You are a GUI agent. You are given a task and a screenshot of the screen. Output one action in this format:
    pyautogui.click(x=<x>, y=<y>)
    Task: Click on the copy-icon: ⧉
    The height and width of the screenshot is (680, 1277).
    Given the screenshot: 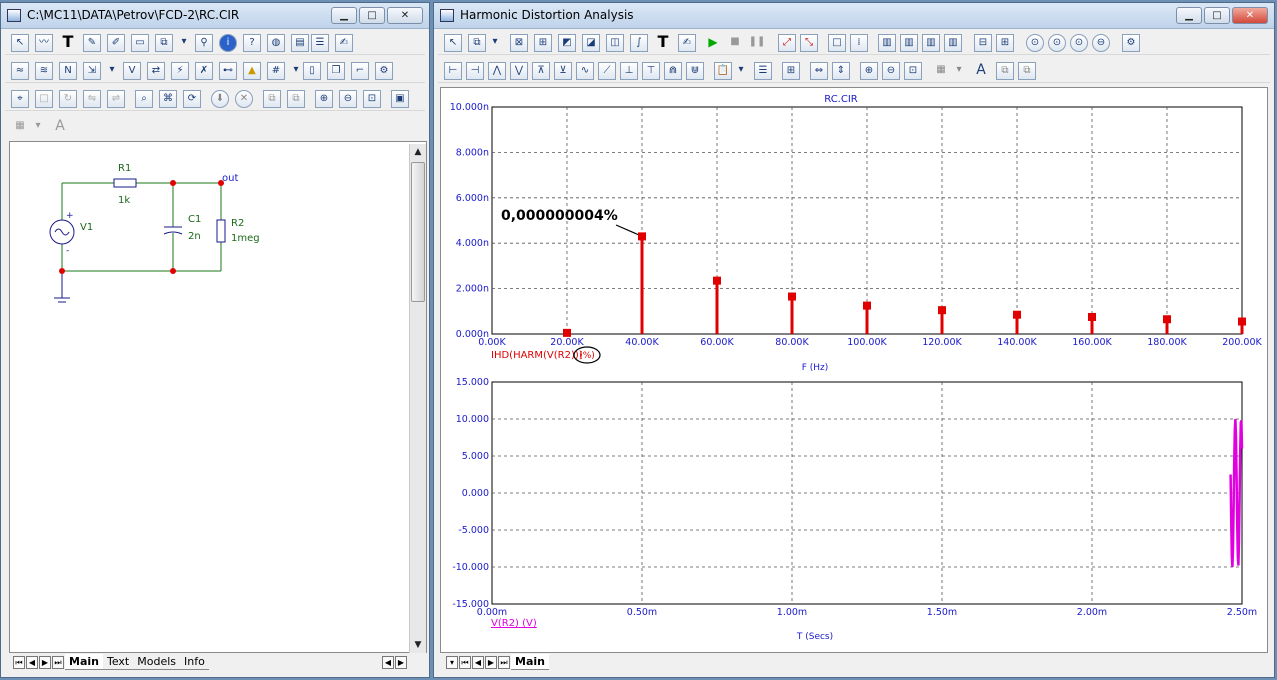 What is the action you would take?
    pyautogui.click(x=272, y=99)
    